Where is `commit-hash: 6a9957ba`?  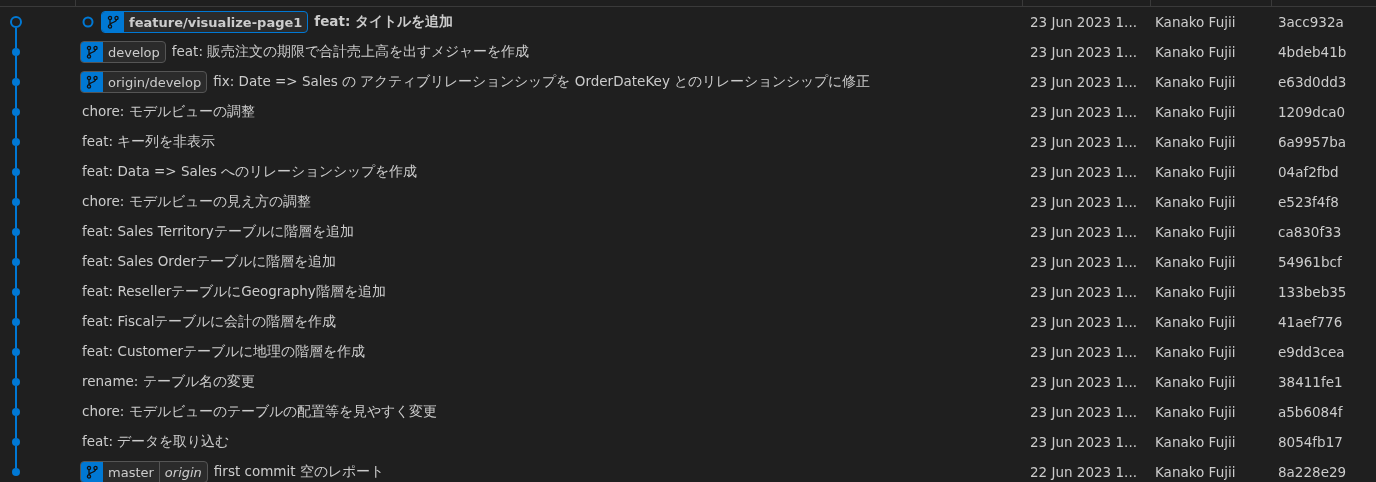
commit-hash: 6a9957ba is located at coordinates (1312, 142).